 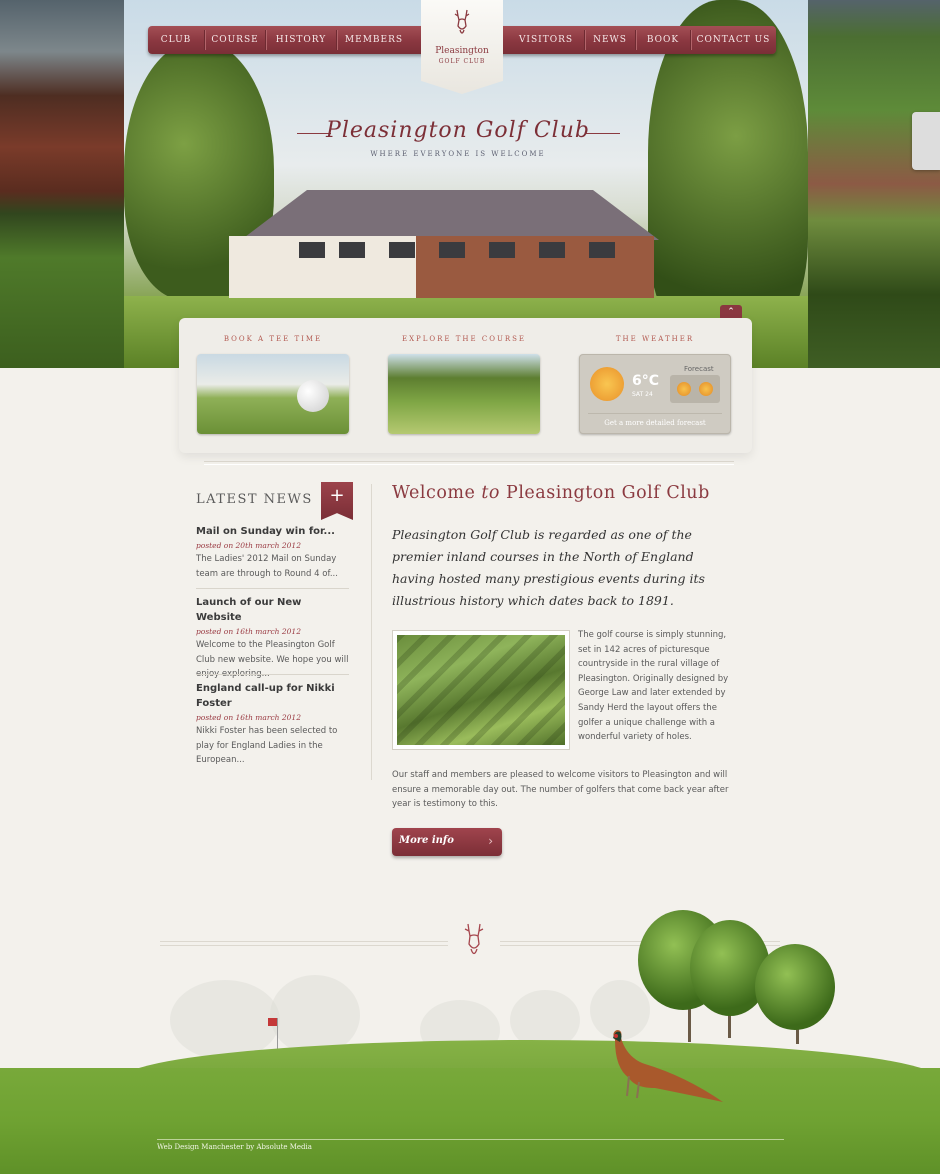 What do you see at coordinates (695, 389) in the screenshot?
I see `forecast-box` at bounding box center [695, 389].